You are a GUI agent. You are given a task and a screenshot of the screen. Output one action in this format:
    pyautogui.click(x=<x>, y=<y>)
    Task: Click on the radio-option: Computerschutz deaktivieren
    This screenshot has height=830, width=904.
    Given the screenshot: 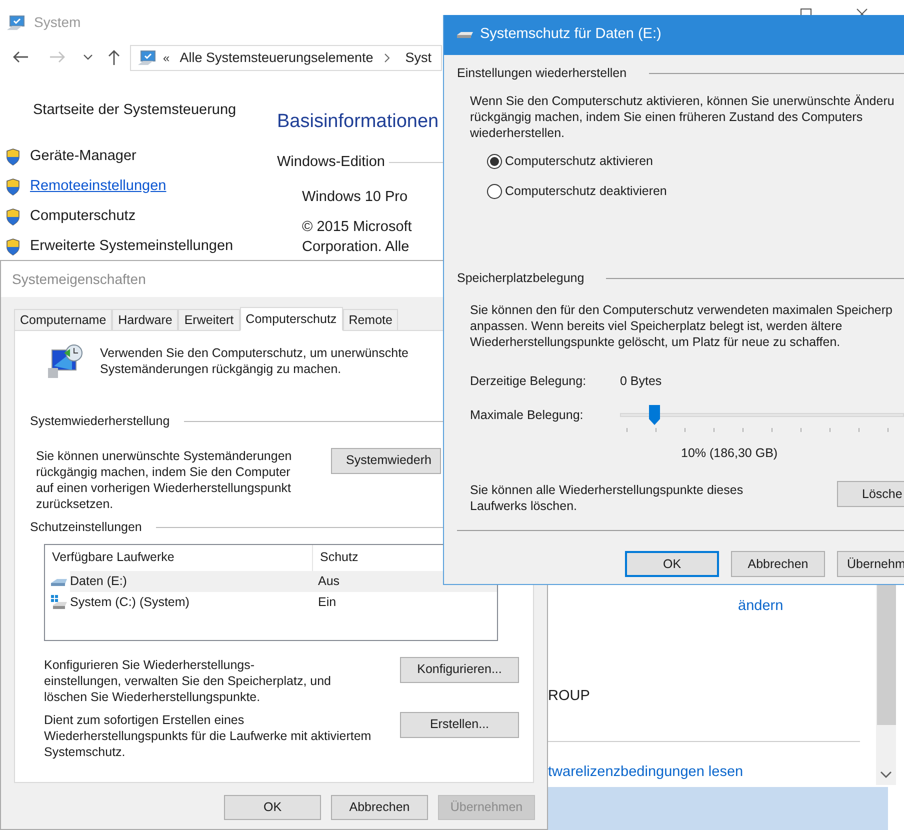 What is the action you would take?
    pyautogui.click(x=695, y=191)
    